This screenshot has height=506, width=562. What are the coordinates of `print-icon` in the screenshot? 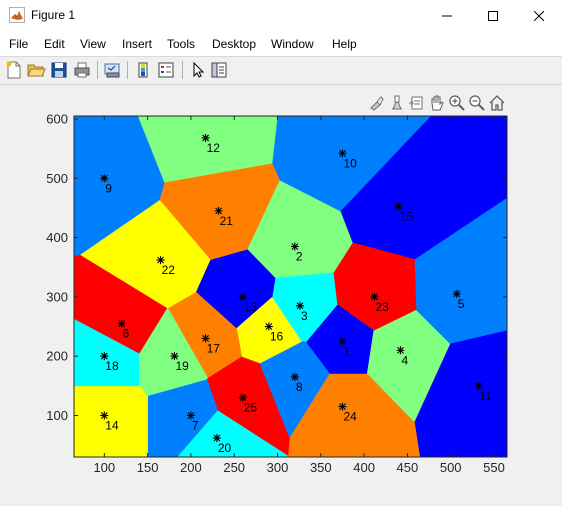 It's located at (82, 70).